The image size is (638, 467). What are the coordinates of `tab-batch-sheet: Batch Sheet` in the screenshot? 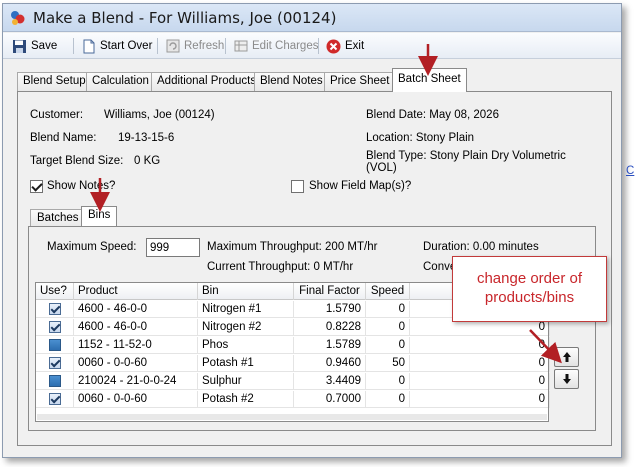 It's located at (429, 80).